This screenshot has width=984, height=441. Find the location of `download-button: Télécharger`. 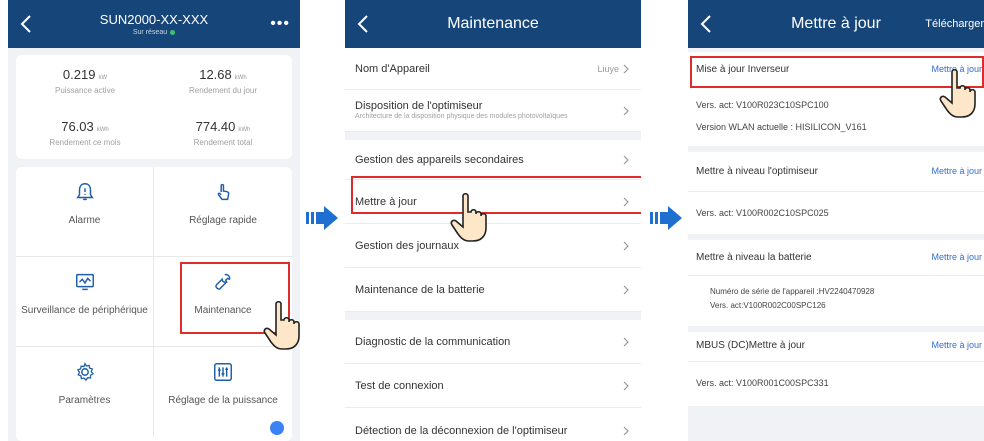

download-button: Télécharger is located at coordinates (954, 24).